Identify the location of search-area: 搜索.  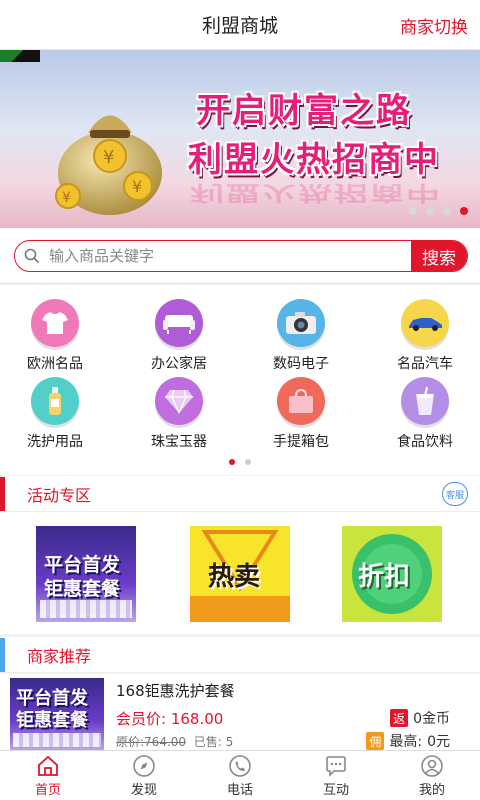
(240, 256).